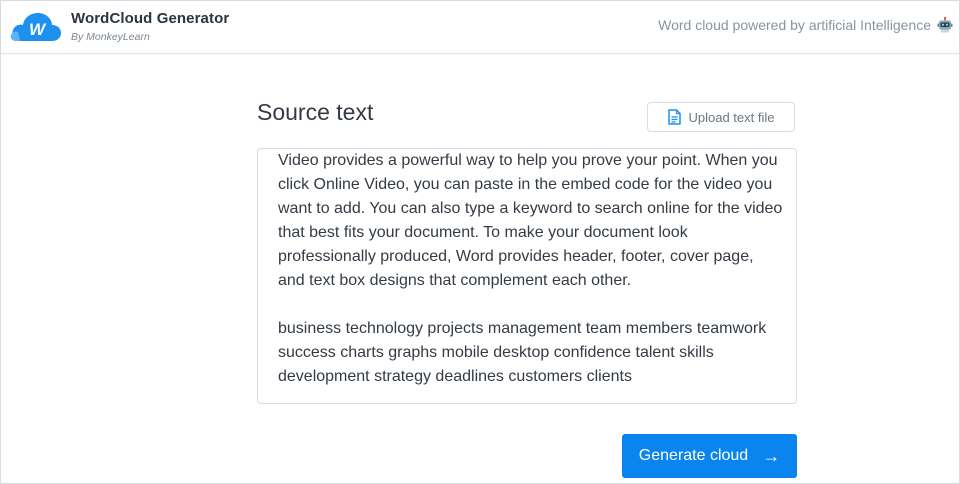 The height and width of the screenshot is (484, 960). Describe the element at coordinates (150, 18) in the screenshot. I see `brand-title: WordCloud Generator` at that location.